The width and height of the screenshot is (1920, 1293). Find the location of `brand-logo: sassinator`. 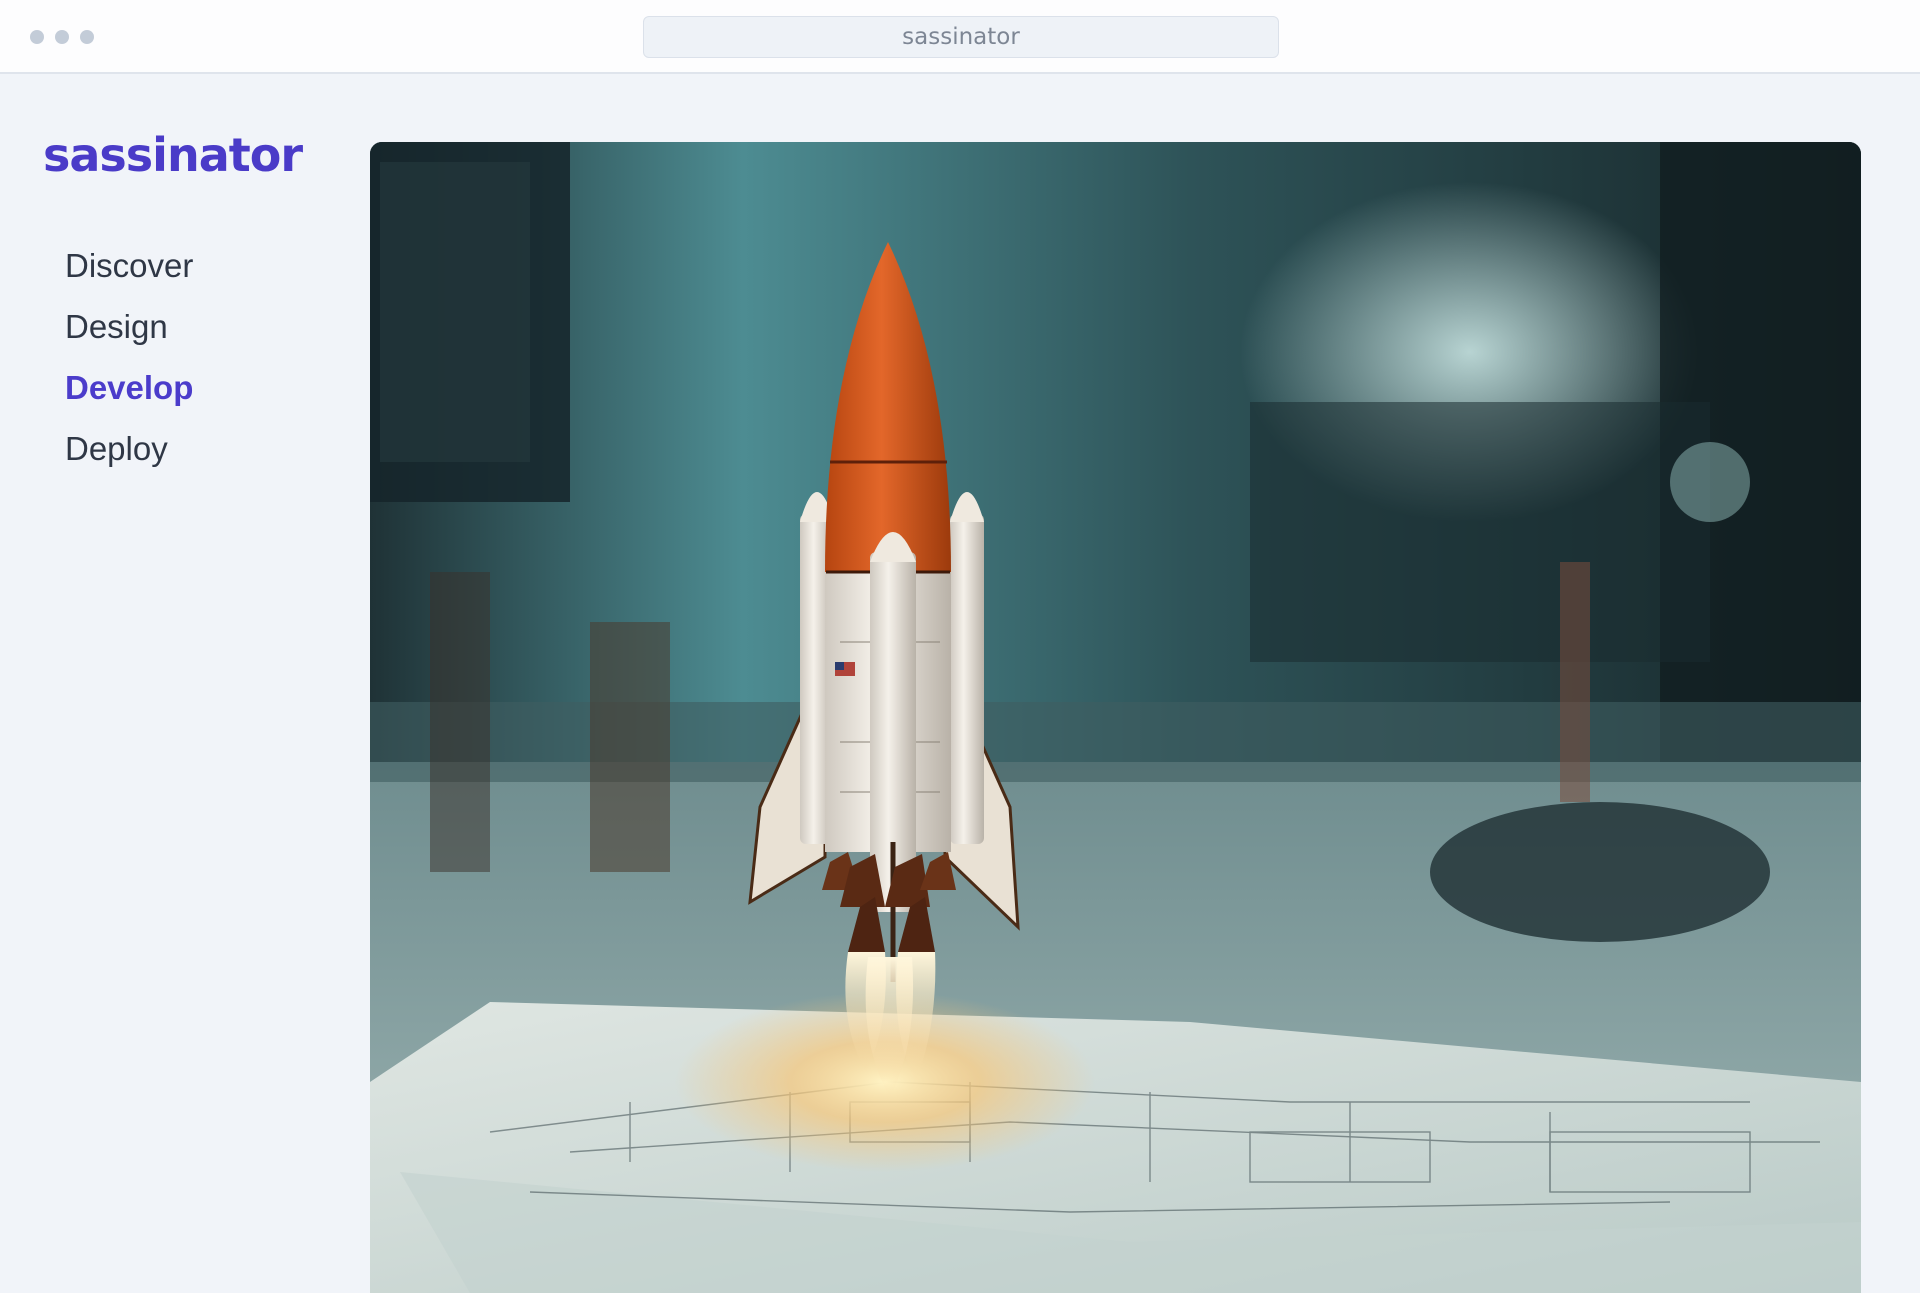

brand-logo: sassinator is located at coordinates (173, 155).